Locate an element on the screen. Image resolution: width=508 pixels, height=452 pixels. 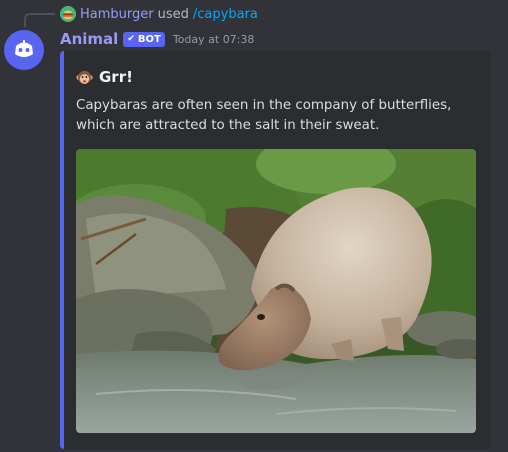
avatar is located at coordinates (24, 50).